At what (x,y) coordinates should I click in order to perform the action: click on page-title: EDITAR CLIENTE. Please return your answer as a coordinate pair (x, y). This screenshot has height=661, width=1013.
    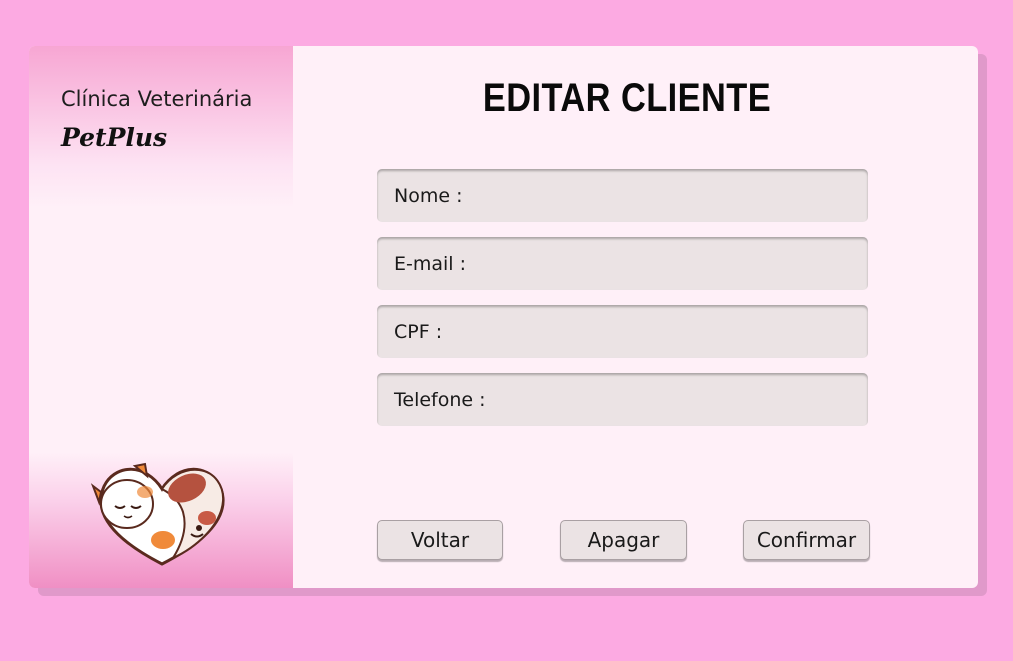
    Looking at the image, I should click on (627, 98).